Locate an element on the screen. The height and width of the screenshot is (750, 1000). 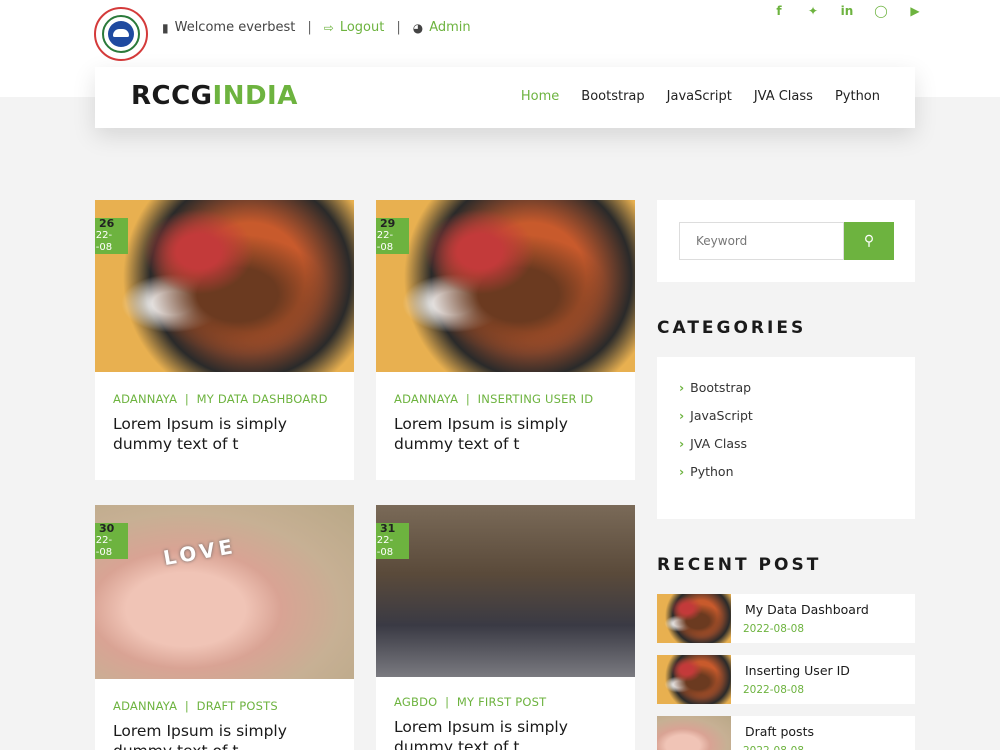
date-badge: 26 2022-08-08 is located at coordinates (111, 236).